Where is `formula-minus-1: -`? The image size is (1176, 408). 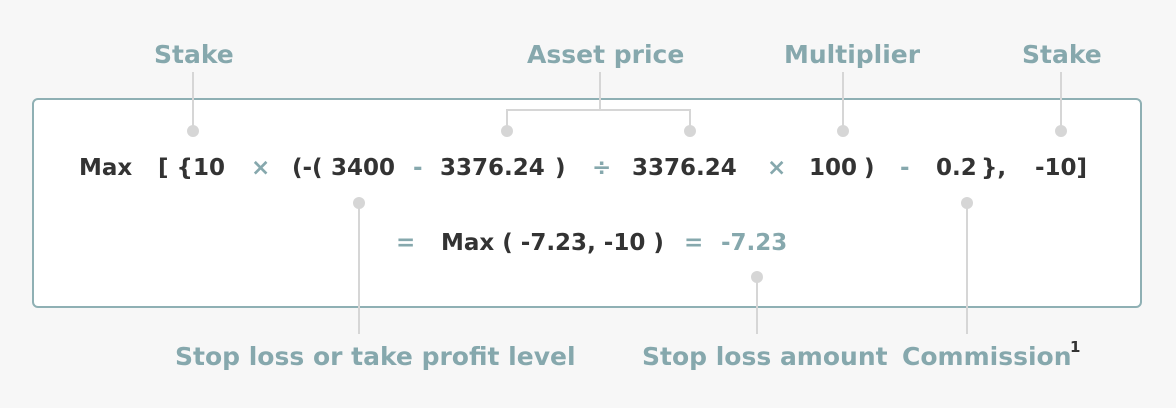
formula-minus-1: - is located at coordinates (418, 168).